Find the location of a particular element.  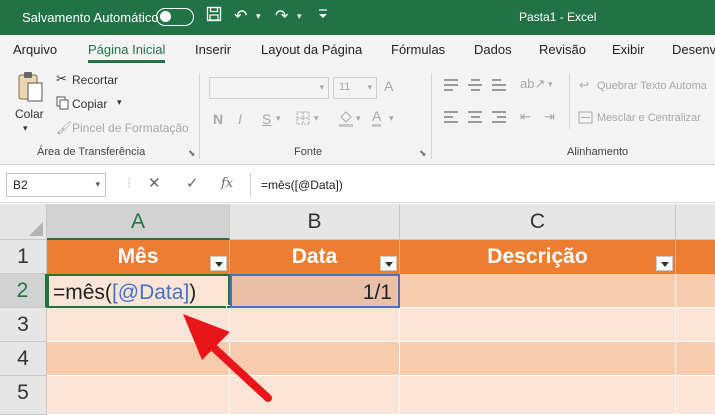

grow-font-icon: A is located at coordinates (388, 86).